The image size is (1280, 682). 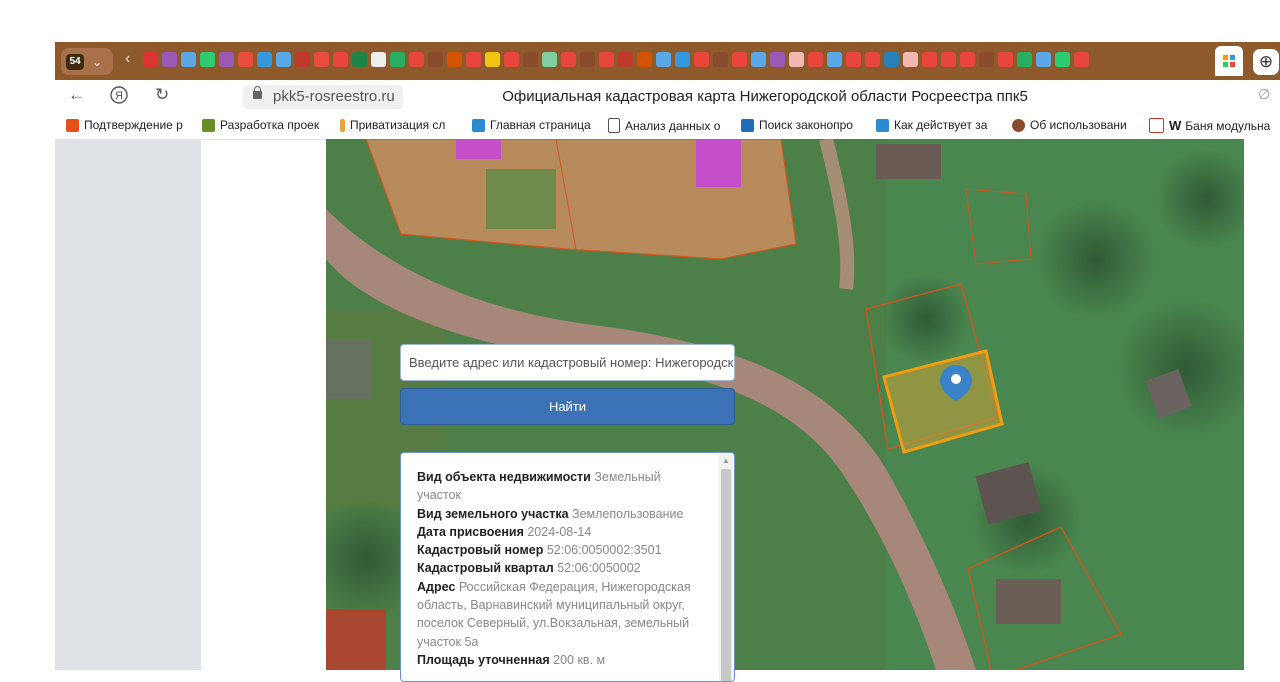 I want to click on bookmark-item: Разработка проек, so click(x=260, y=125).